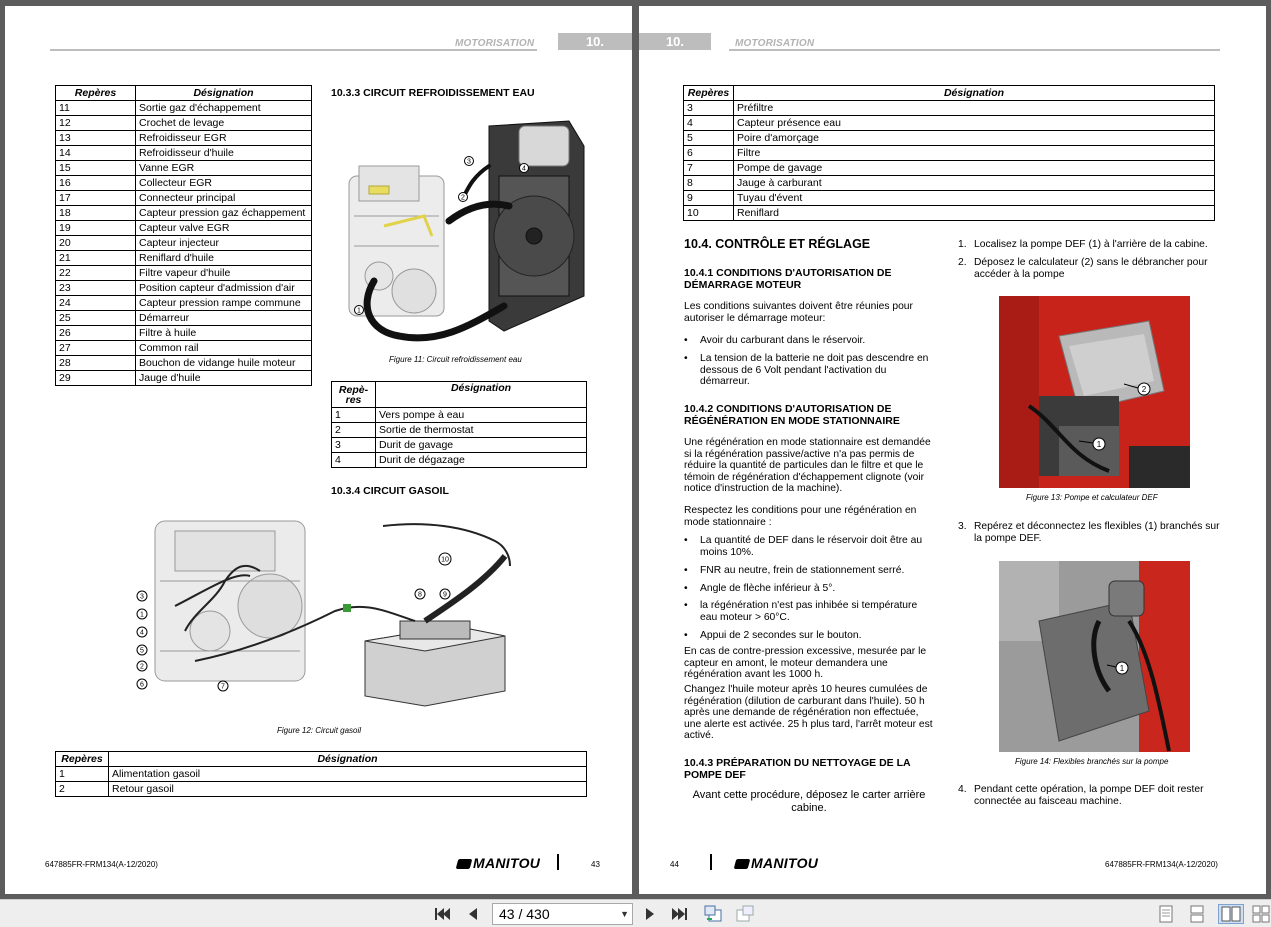 The height and width of the screenshot is (927, 1271). I want to click on cell-designation: Common rail, so click(223, 348).